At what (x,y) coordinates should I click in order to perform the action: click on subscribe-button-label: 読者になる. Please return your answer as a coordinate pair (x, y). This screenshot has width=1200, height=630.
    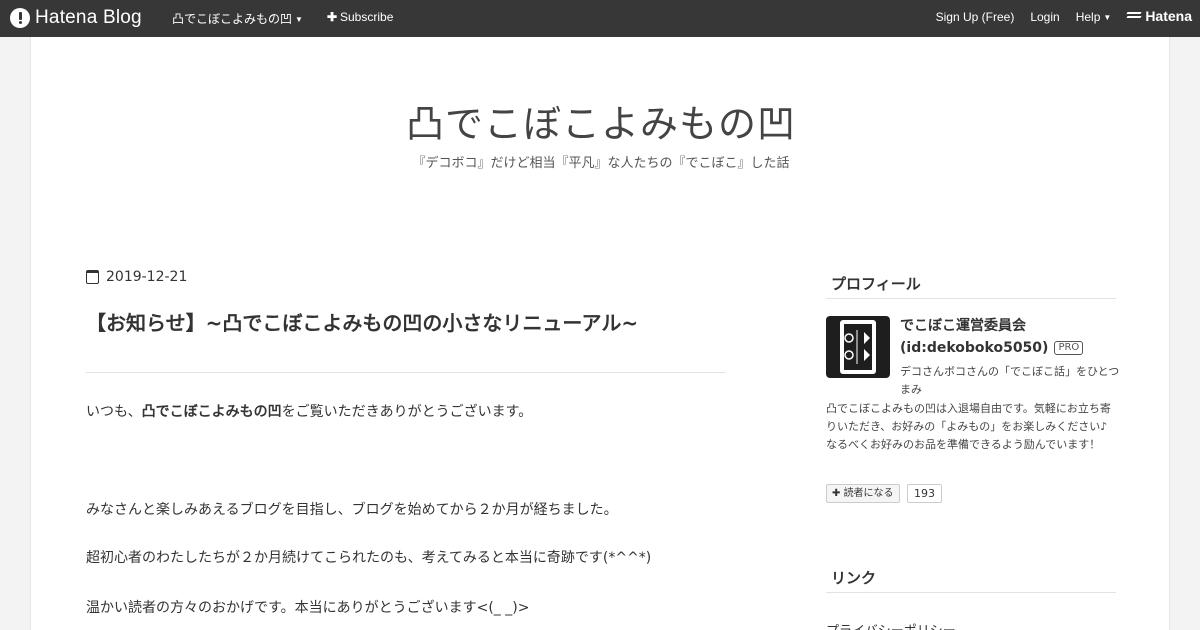
    Looking at the image, I should click on (868, 493).